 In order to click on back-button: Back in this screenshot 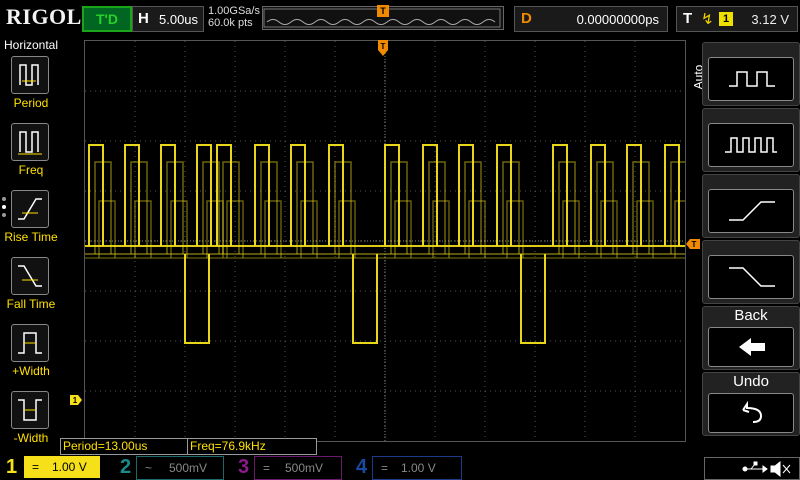, I will do `click(751, 338)`.